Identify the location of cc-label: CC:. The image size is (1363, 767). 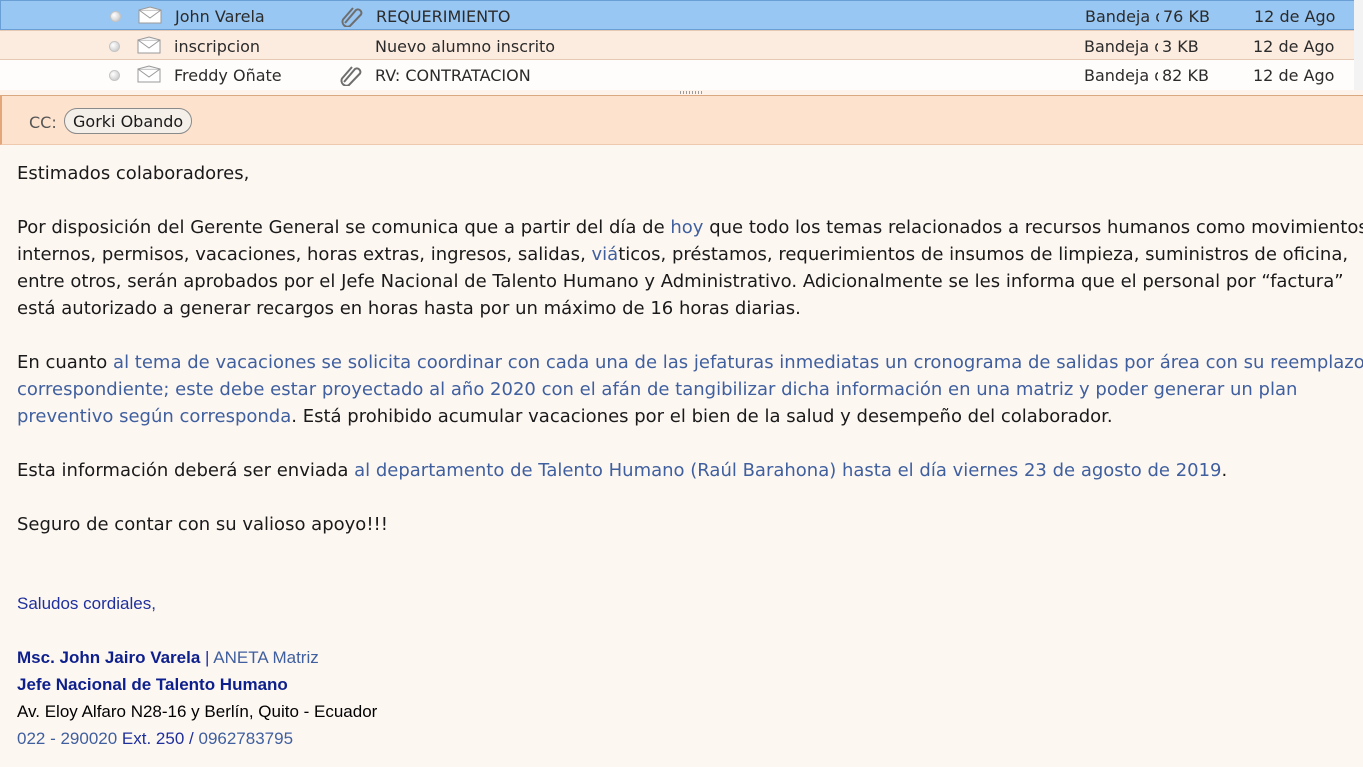
(43, 122).